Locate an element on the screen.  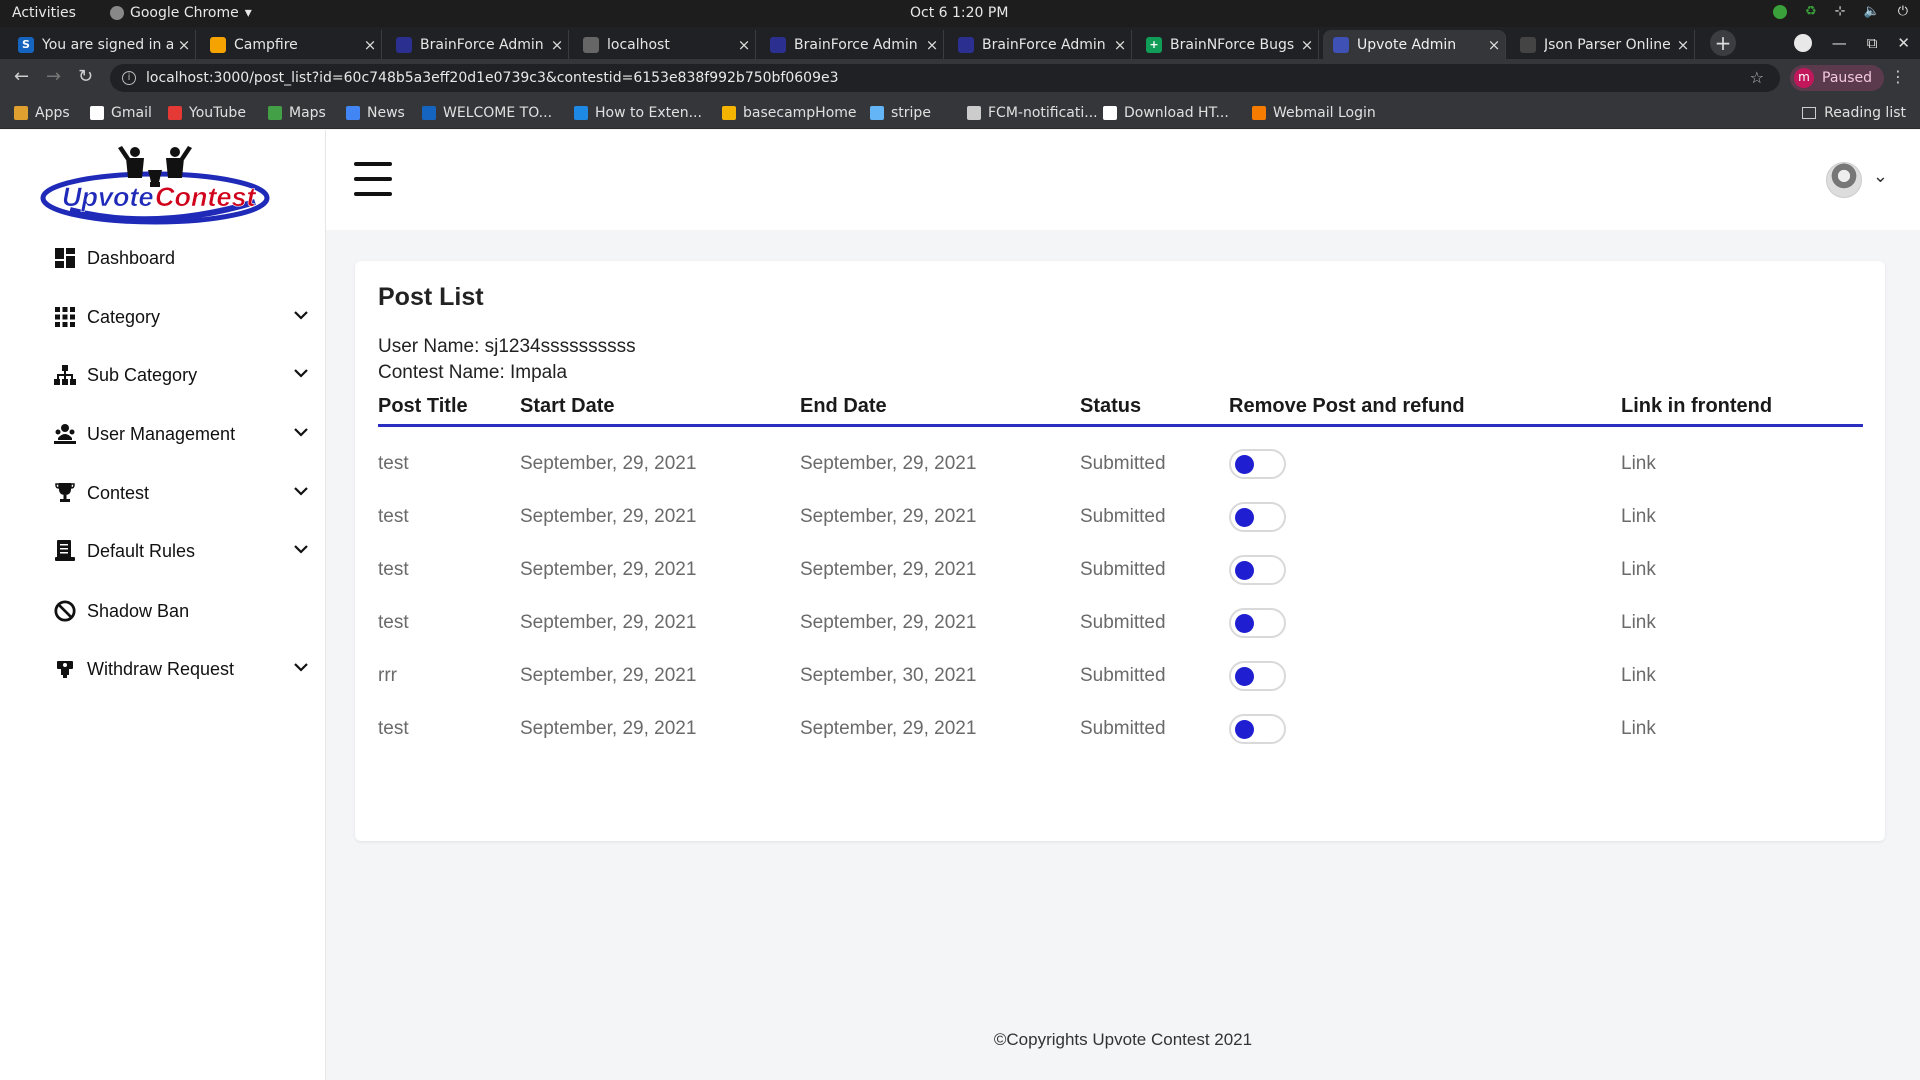
bookmark-item: Apps is located at coordinates (42, 113).